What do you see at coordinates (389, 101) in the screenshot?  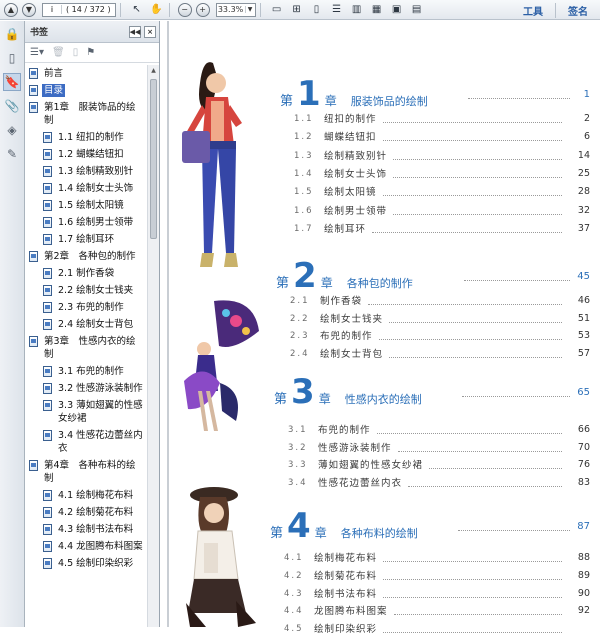 I see `chapter-title: 服装饰品的绘制` at bounding box center [389, 101].